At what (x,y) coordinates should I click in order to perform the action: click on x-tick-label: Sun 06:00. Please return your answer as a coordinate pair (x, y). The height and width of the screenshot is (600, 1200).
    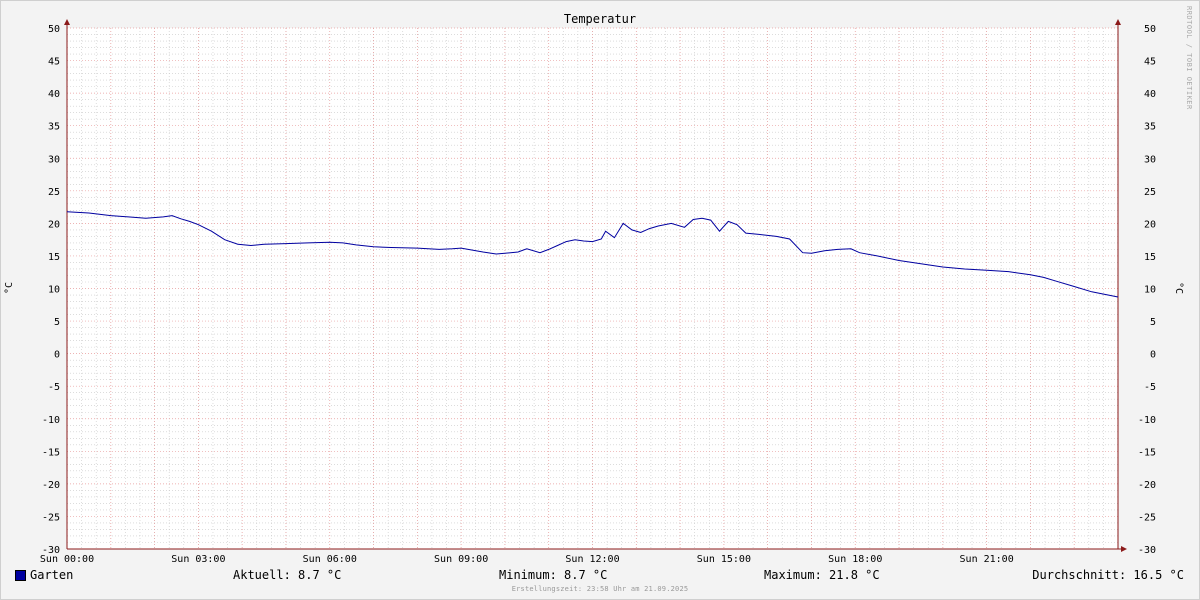
    Looking at the image, I should click on (330, 559).